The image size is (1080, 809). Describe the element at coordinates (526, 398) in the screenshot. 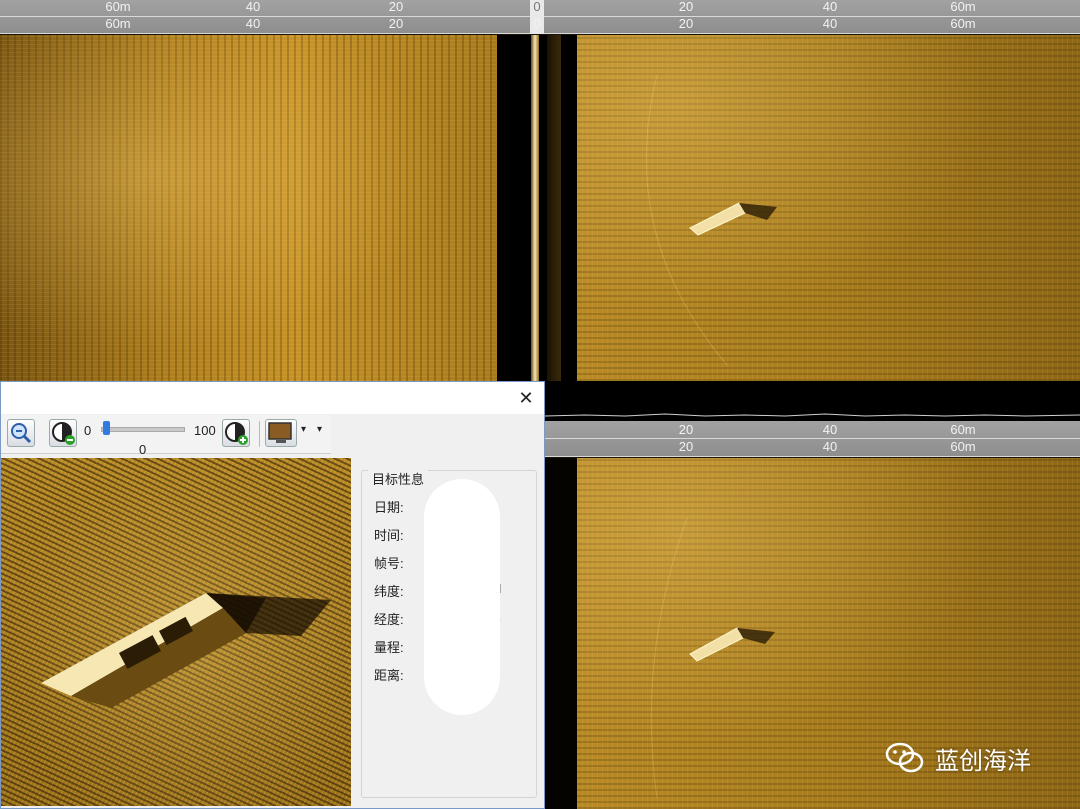

I see `close-button: ✕` at that location.